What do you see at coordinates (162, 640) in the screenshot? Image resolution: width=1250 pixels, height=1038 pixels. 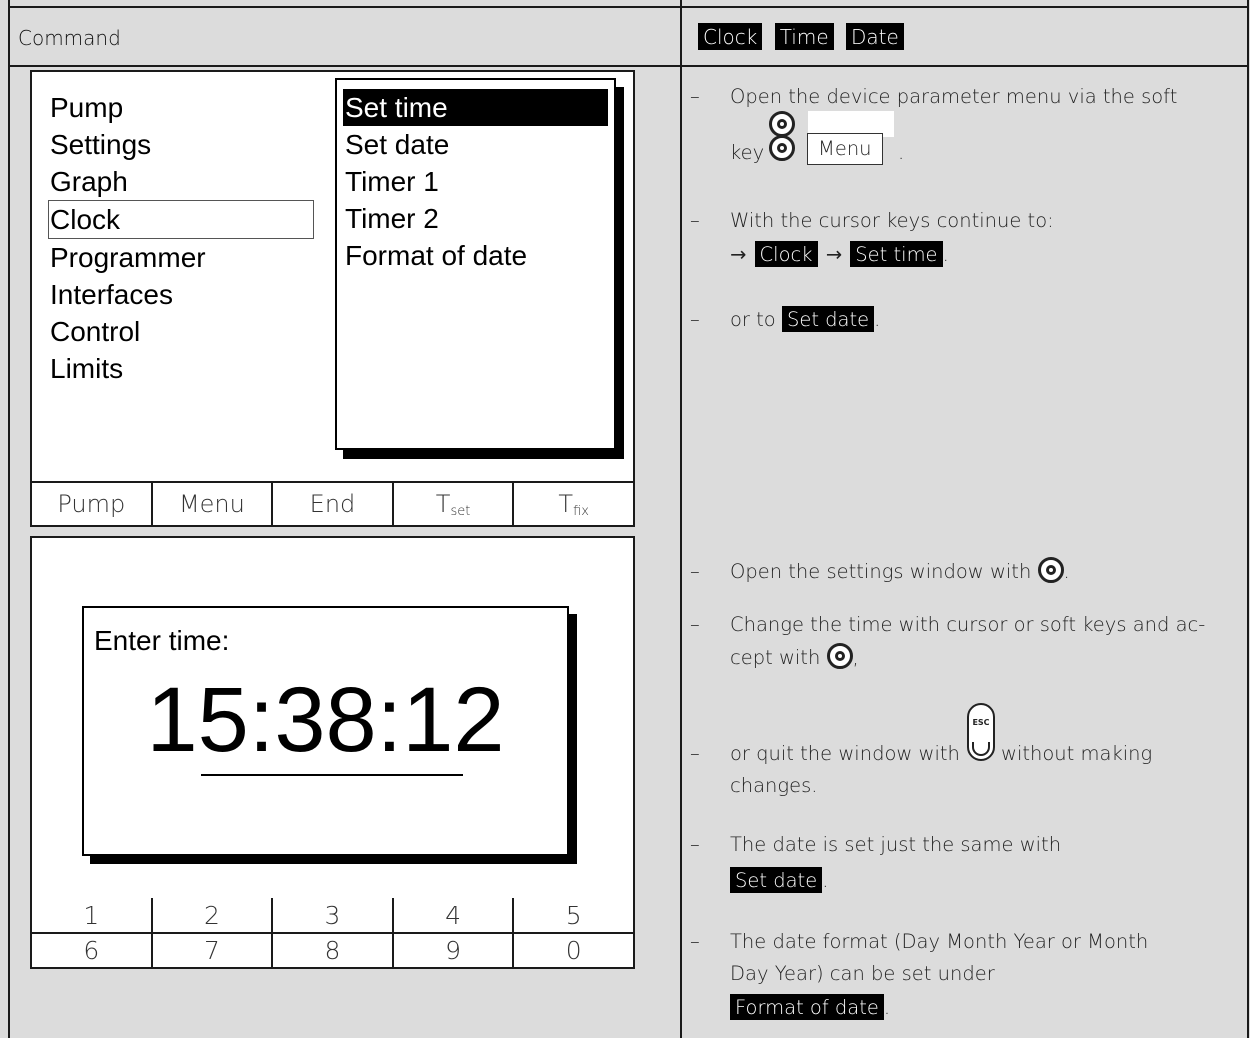 I see `enter-time-label: Enter time:` at bounding box center [162, 640].